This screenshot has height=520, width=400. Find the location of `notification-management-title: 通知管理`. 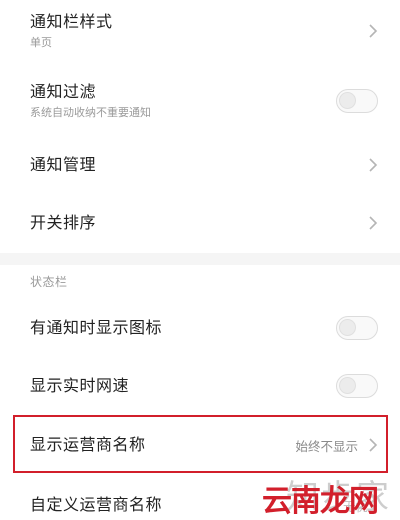

notification-management-title: 通知管理 is located at coordinates (63, 164).